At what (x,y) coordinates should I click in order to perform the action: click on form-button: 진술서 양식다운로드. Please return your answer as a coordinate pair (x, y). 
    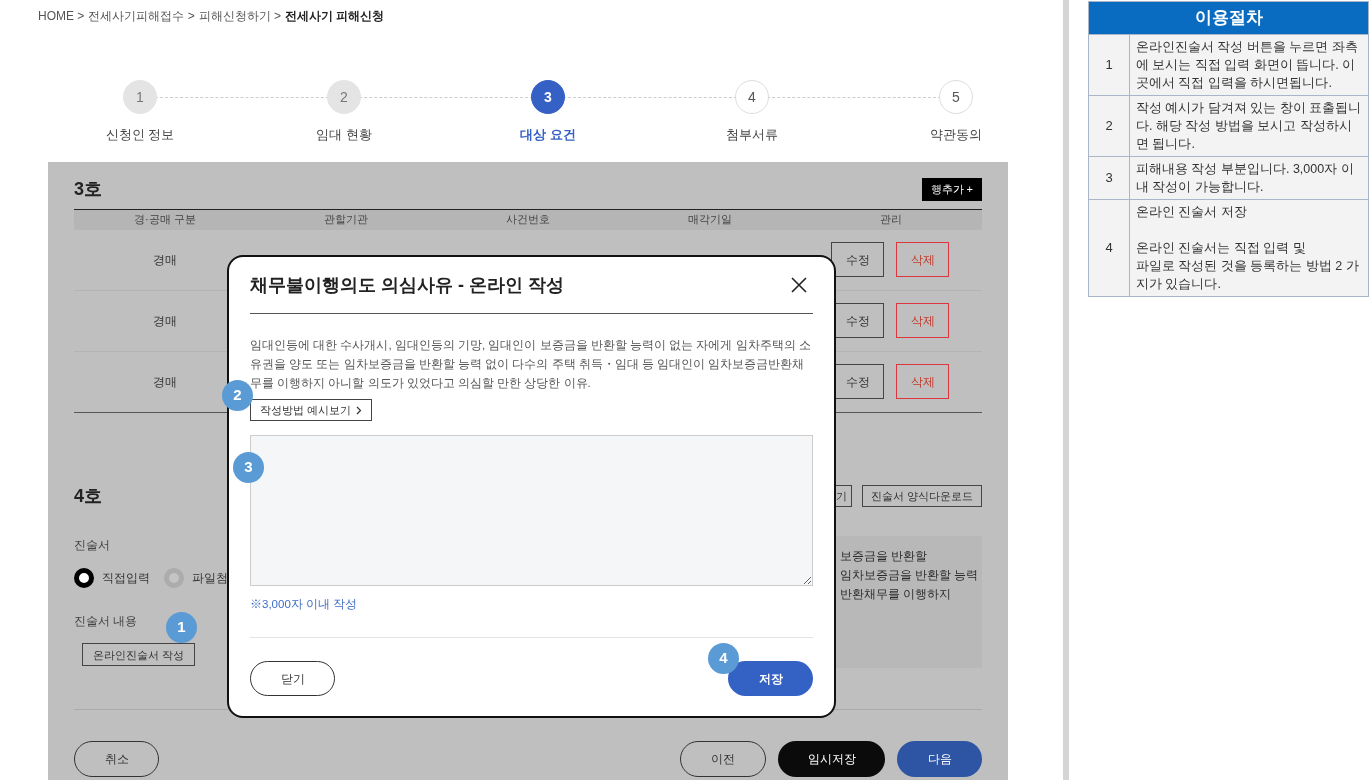
    Looking at the image, I should click on (921, 496).